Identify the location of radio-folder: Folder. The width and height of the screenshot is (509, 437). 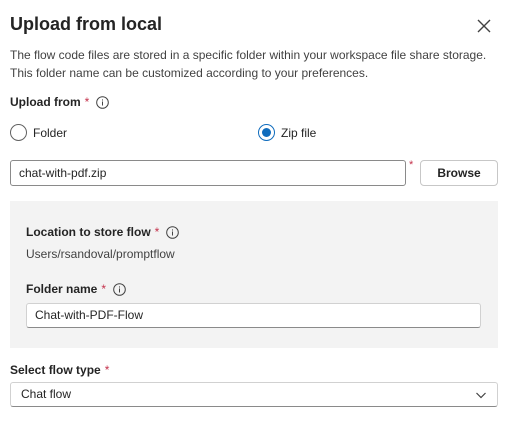
(38, 132).